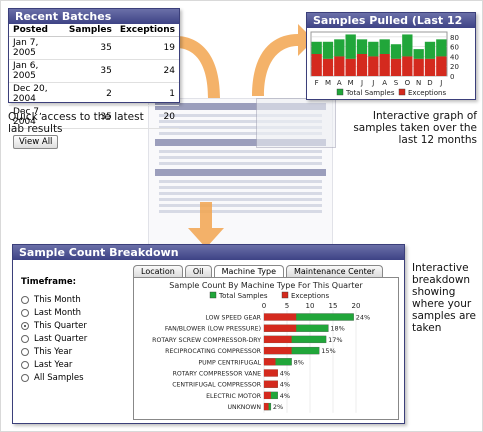 This screenshot has width=483, height=432. Describe the element at coordinates (299, 362) in the screenshot. I see `data-label: 8%` at that location.